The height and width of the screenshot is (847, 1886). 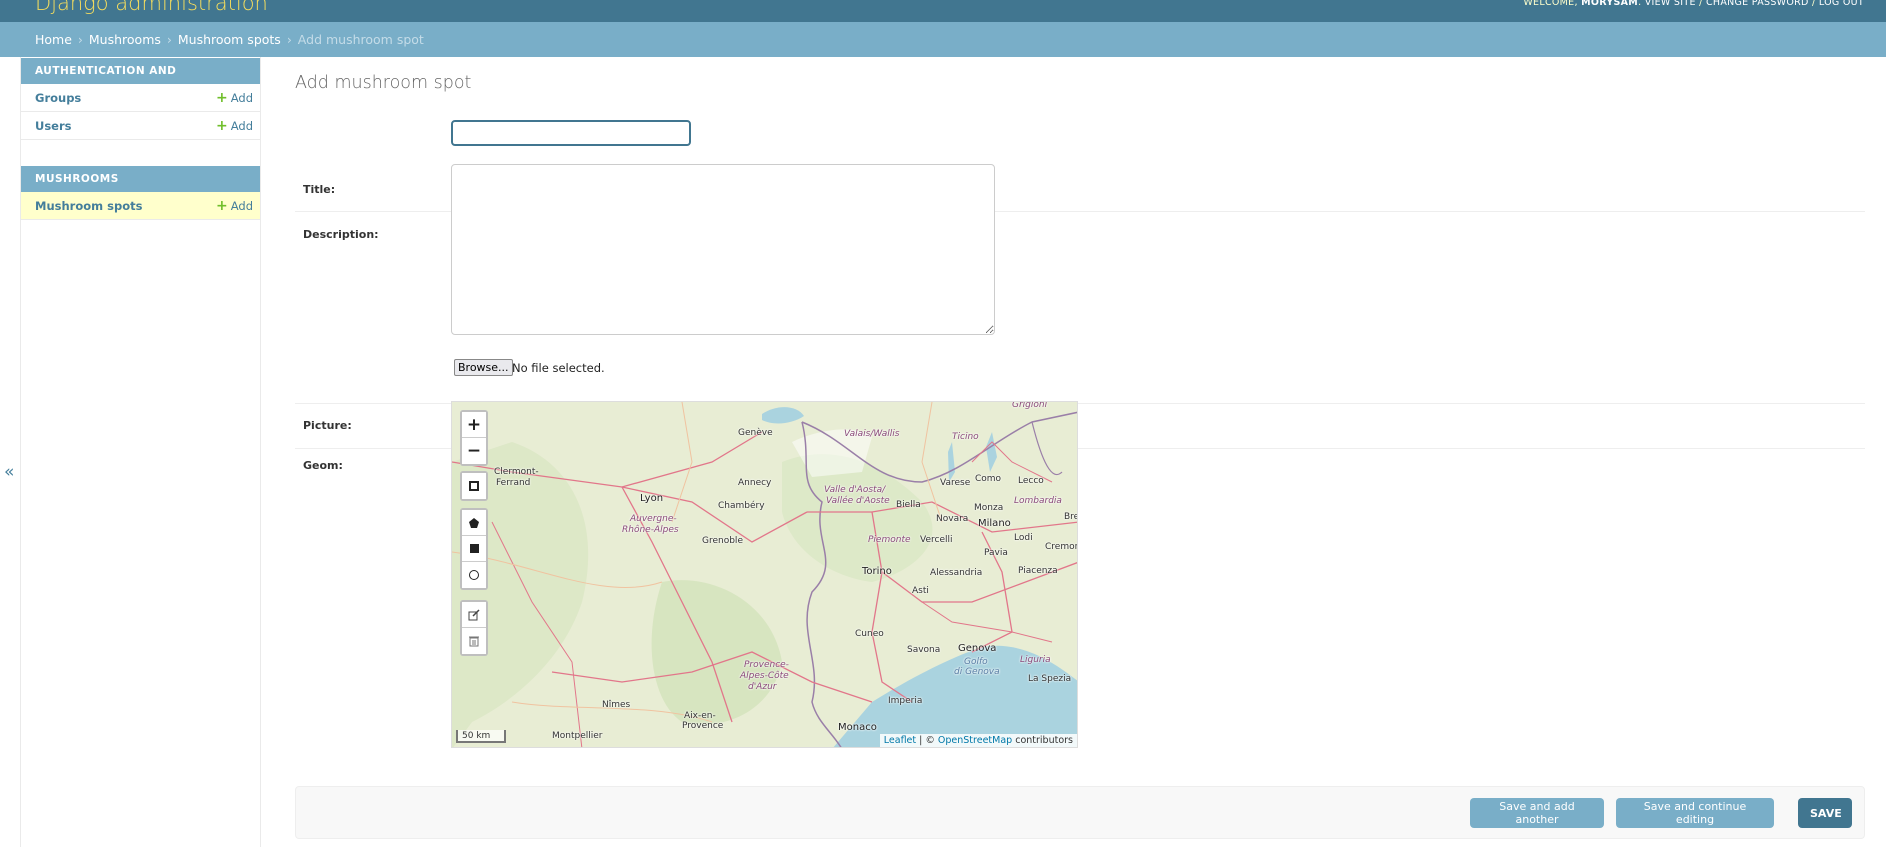 What do you see at coordinates (975, 740) in the screenshot?
I see `openstreetmap-link: OpenStreetMap` at bounding box center [975, 740].